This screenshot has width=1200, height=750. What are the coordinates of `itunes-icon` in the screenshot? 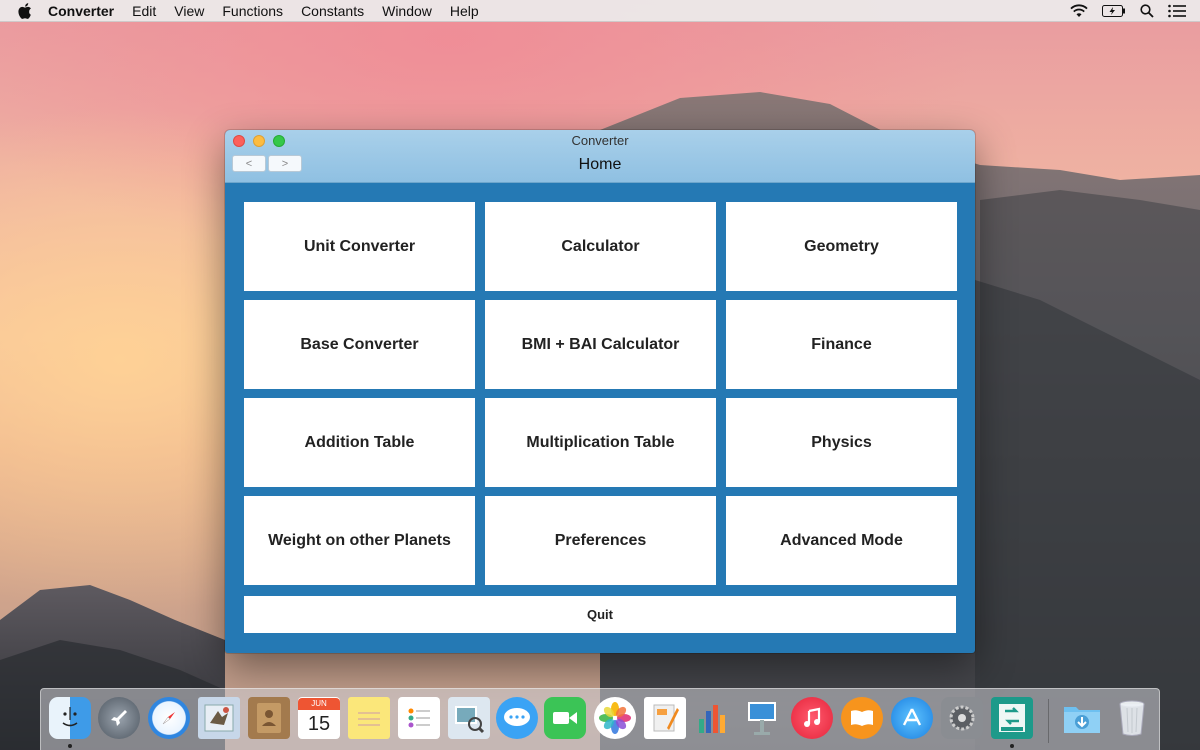 It's located at (812, 718).